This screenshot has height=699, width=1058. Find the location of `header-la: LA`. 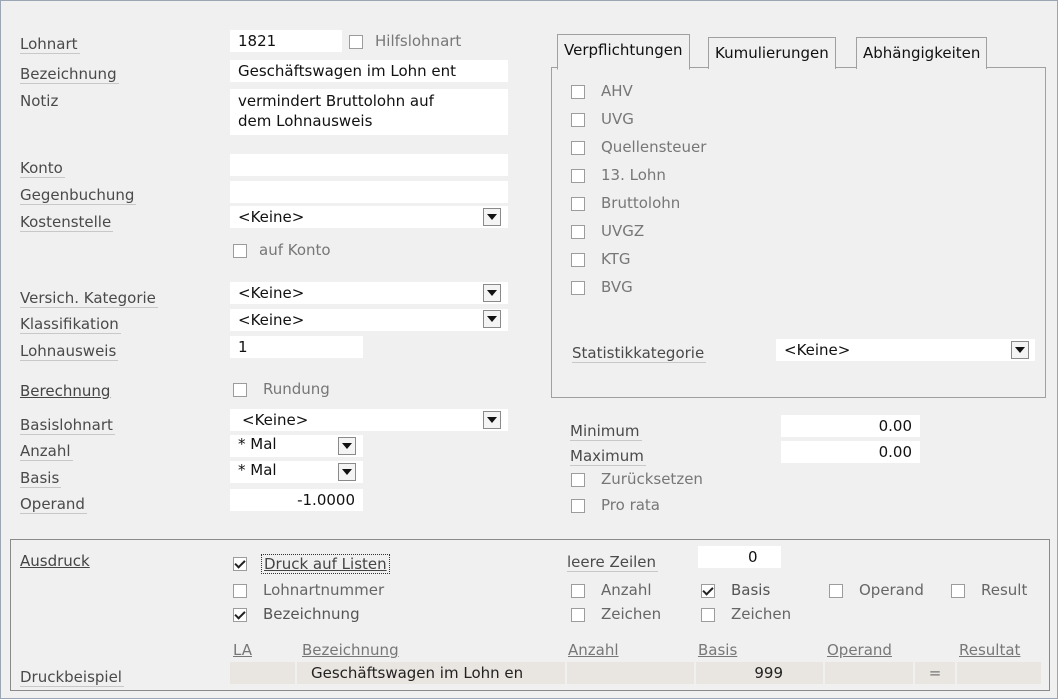

header-la: LA is located at coordinates (242, 650).